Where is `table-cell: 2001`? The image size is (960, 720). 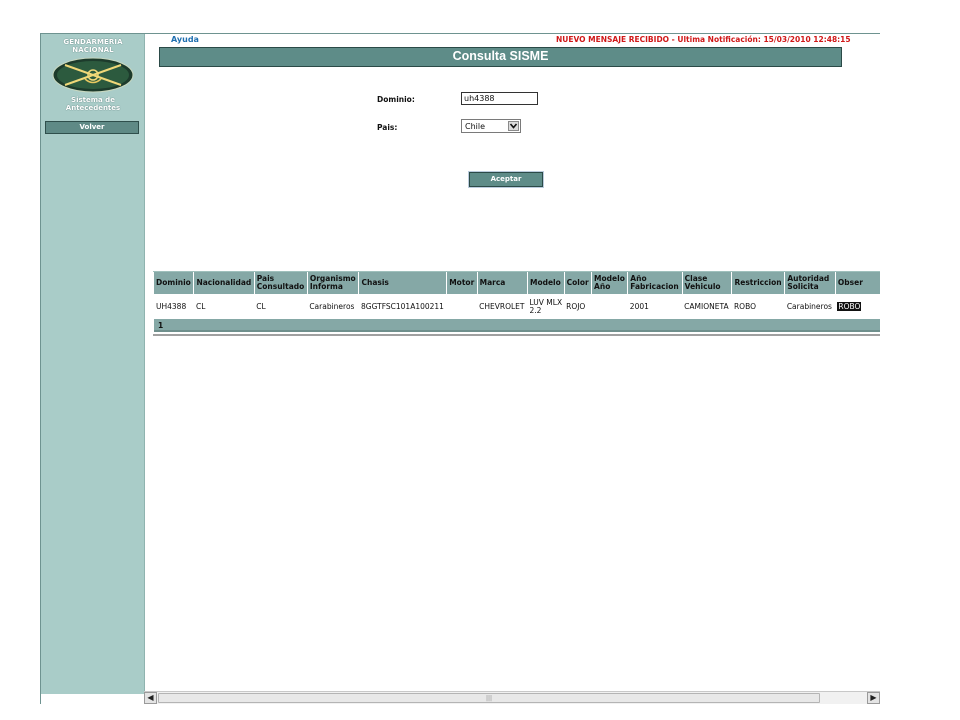
table-cell: 2001 is located at coordinates (655, 306).